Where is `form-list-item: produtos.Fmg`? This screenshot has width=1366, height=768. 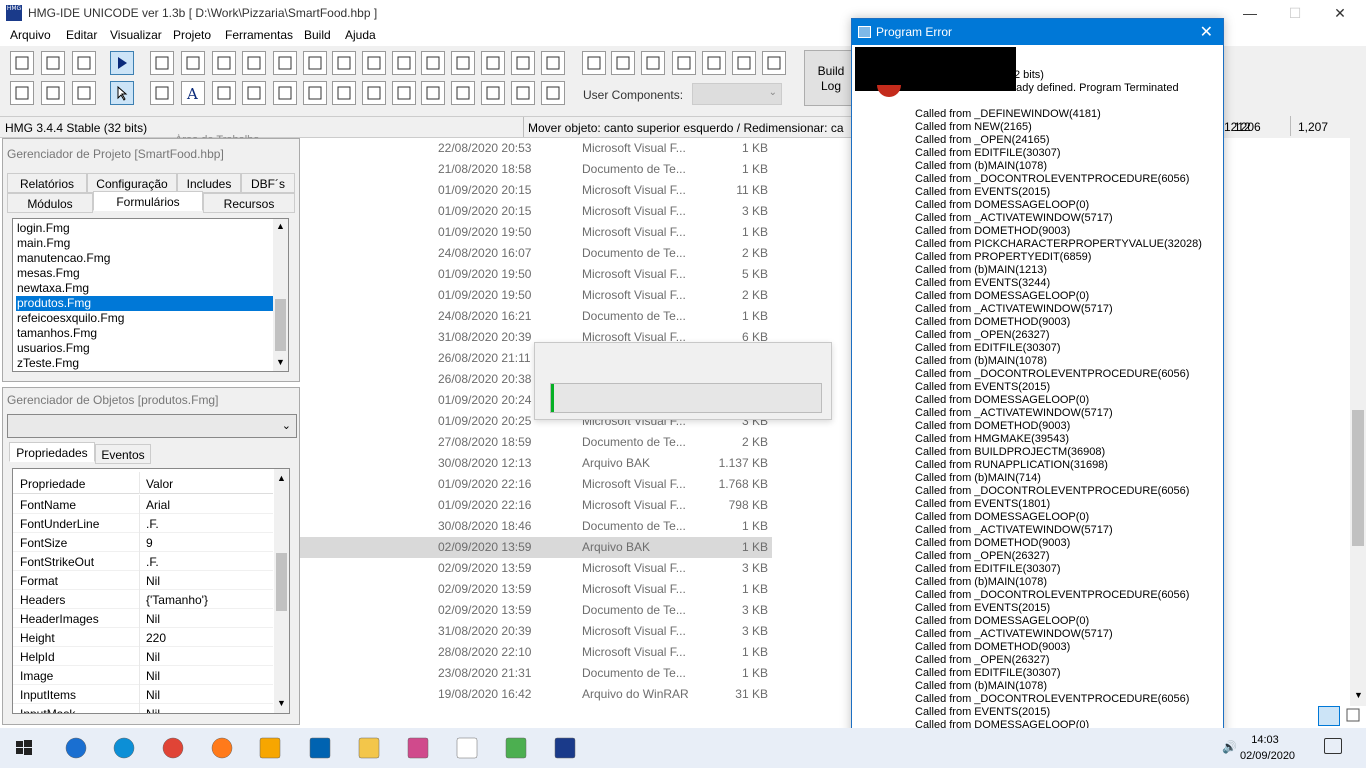 form-list-item: produtos.Fmg is located at coordinates (144, 303).